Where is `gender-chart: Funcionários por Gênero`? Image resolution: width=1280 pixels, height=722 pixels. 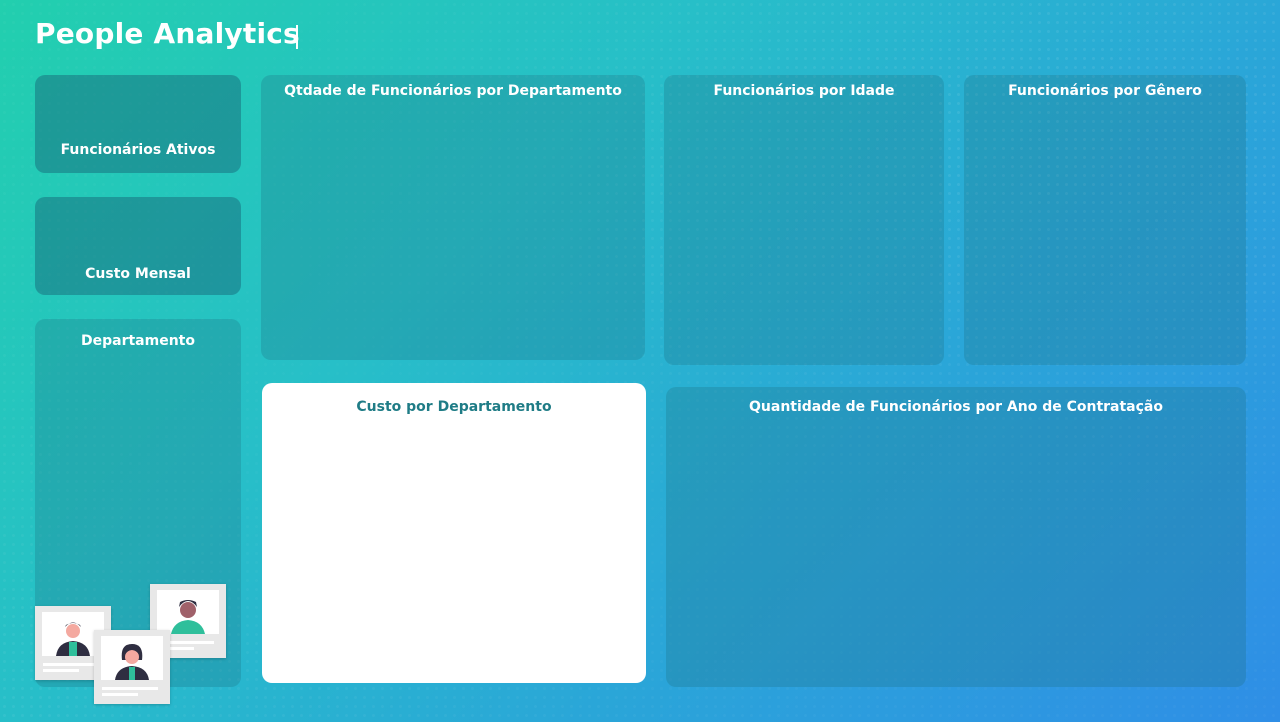 gender-chart: Funcionários por Gênero is located at coordinates (1105, 220).